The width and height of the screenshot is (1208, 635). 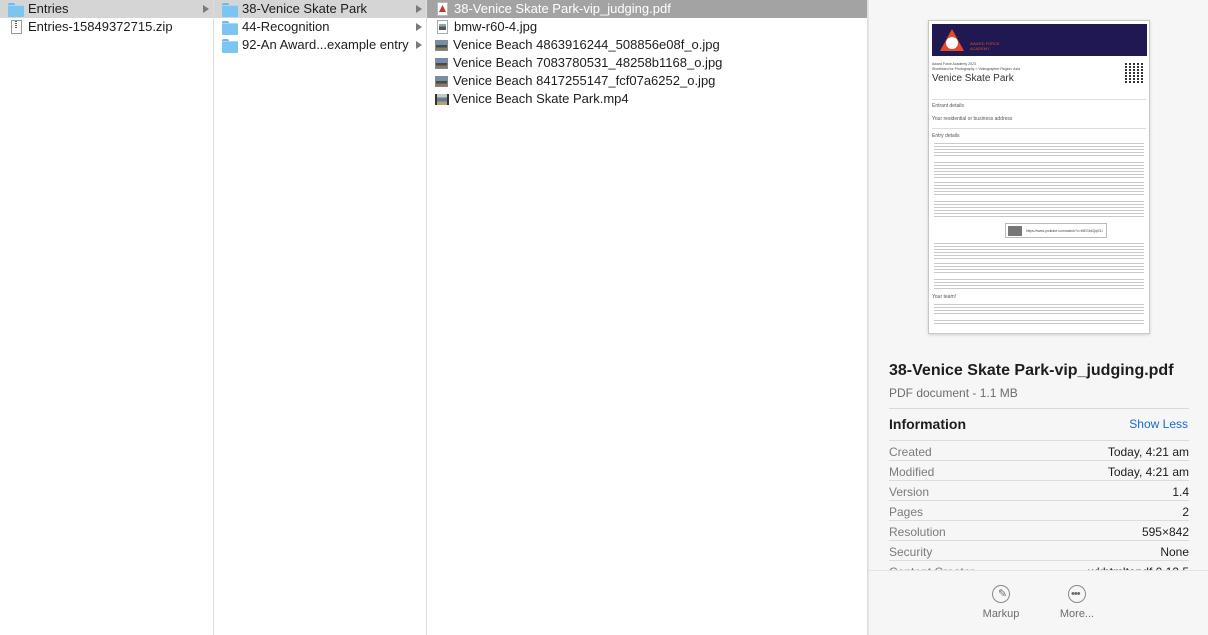 I want to click on row-venice-skate-park-folder: 38-Venice Skate Park, so click(x=320, y=9).